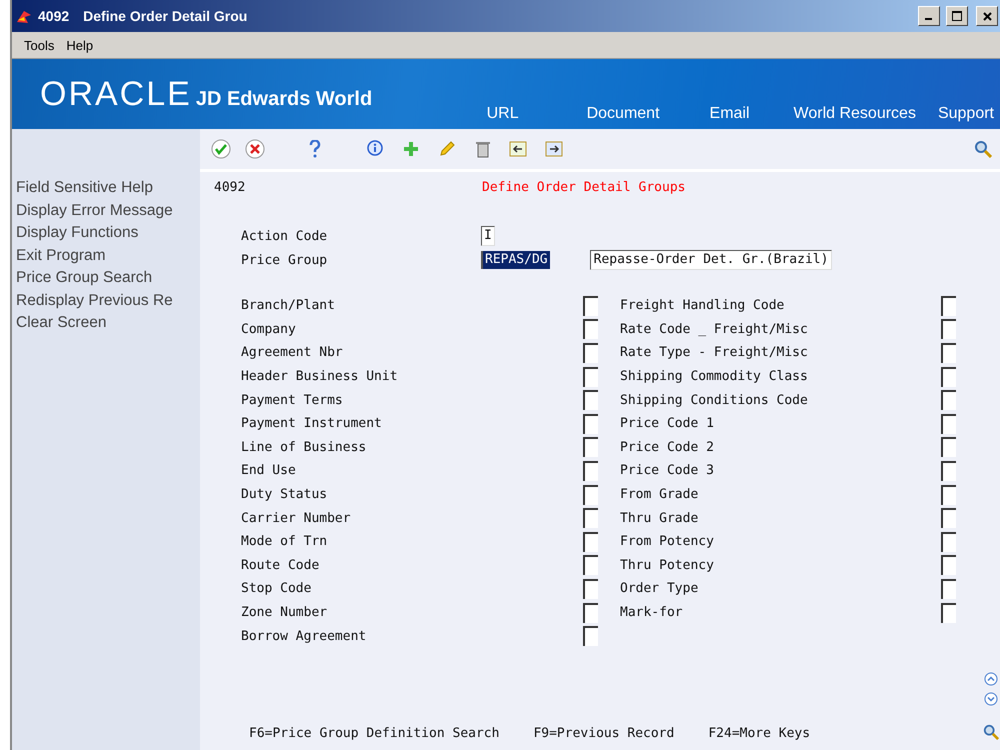 This screenshot has width=1000, height=750. Describe the element at coordinates (515, 260) in the screenshot. I see `price-group-field: REPAS/DG` at that location.